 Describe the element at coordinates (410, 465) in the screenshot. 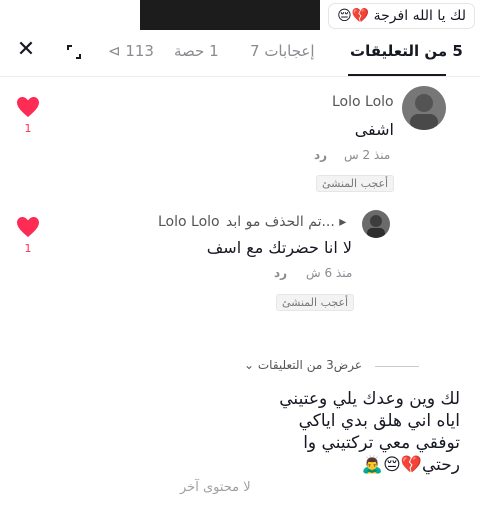

I see `overlay-line: رحتي💔😔🙇‍♂️` at that location.